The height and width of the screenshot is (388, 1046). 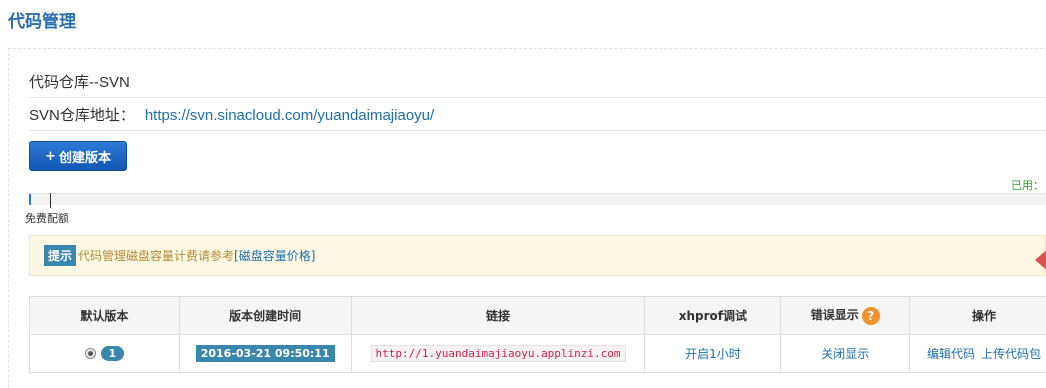 I want to click on tip-text: 代码管理磁盘容量计费请参考, so click(x=156, y=256).